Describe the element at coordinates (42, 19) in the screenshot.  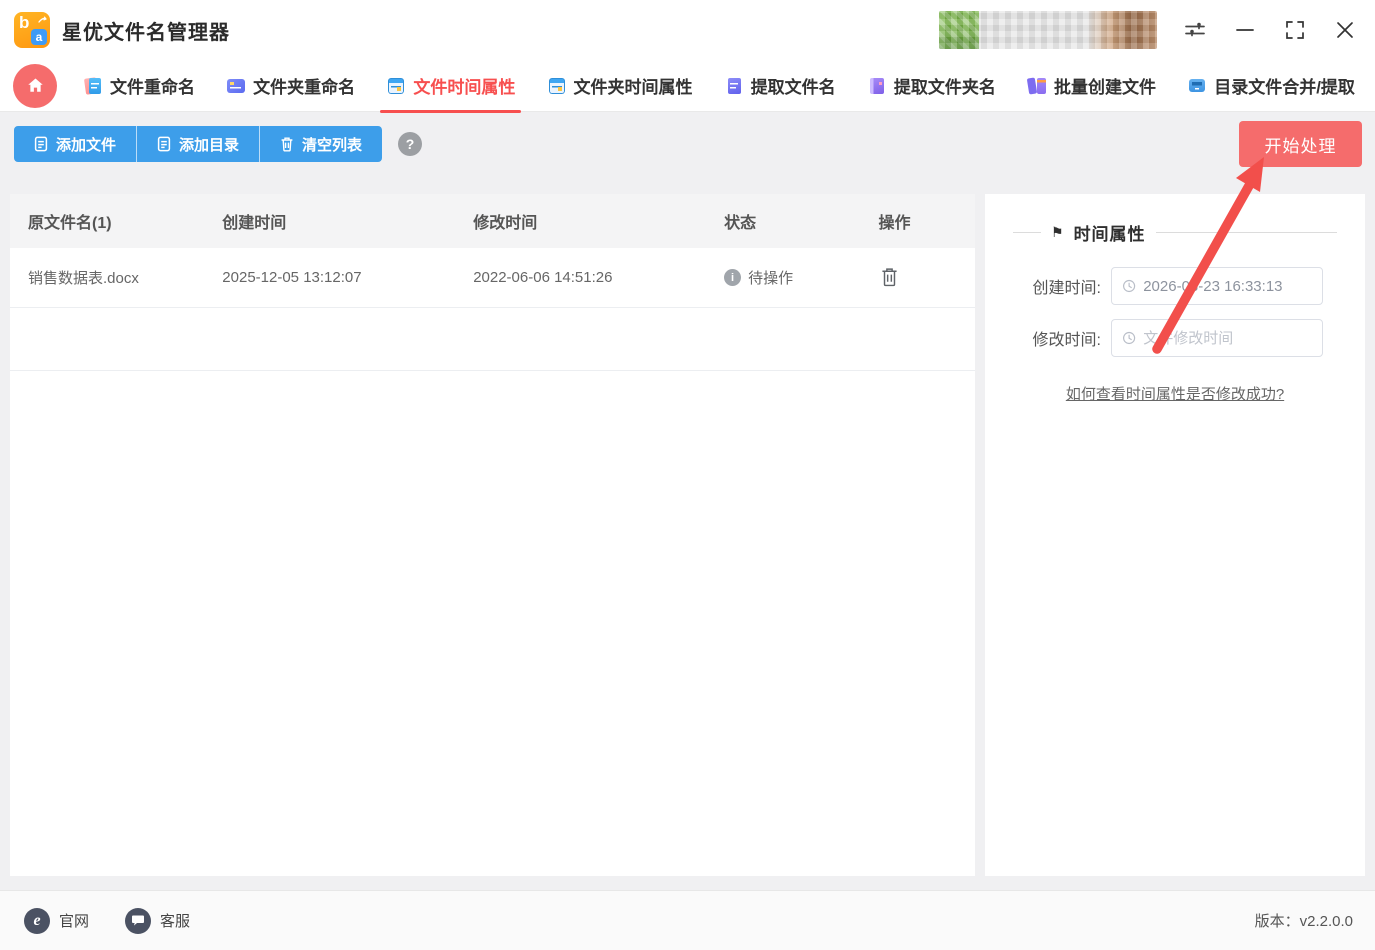
I see `logo-arrow-icon` at that location.